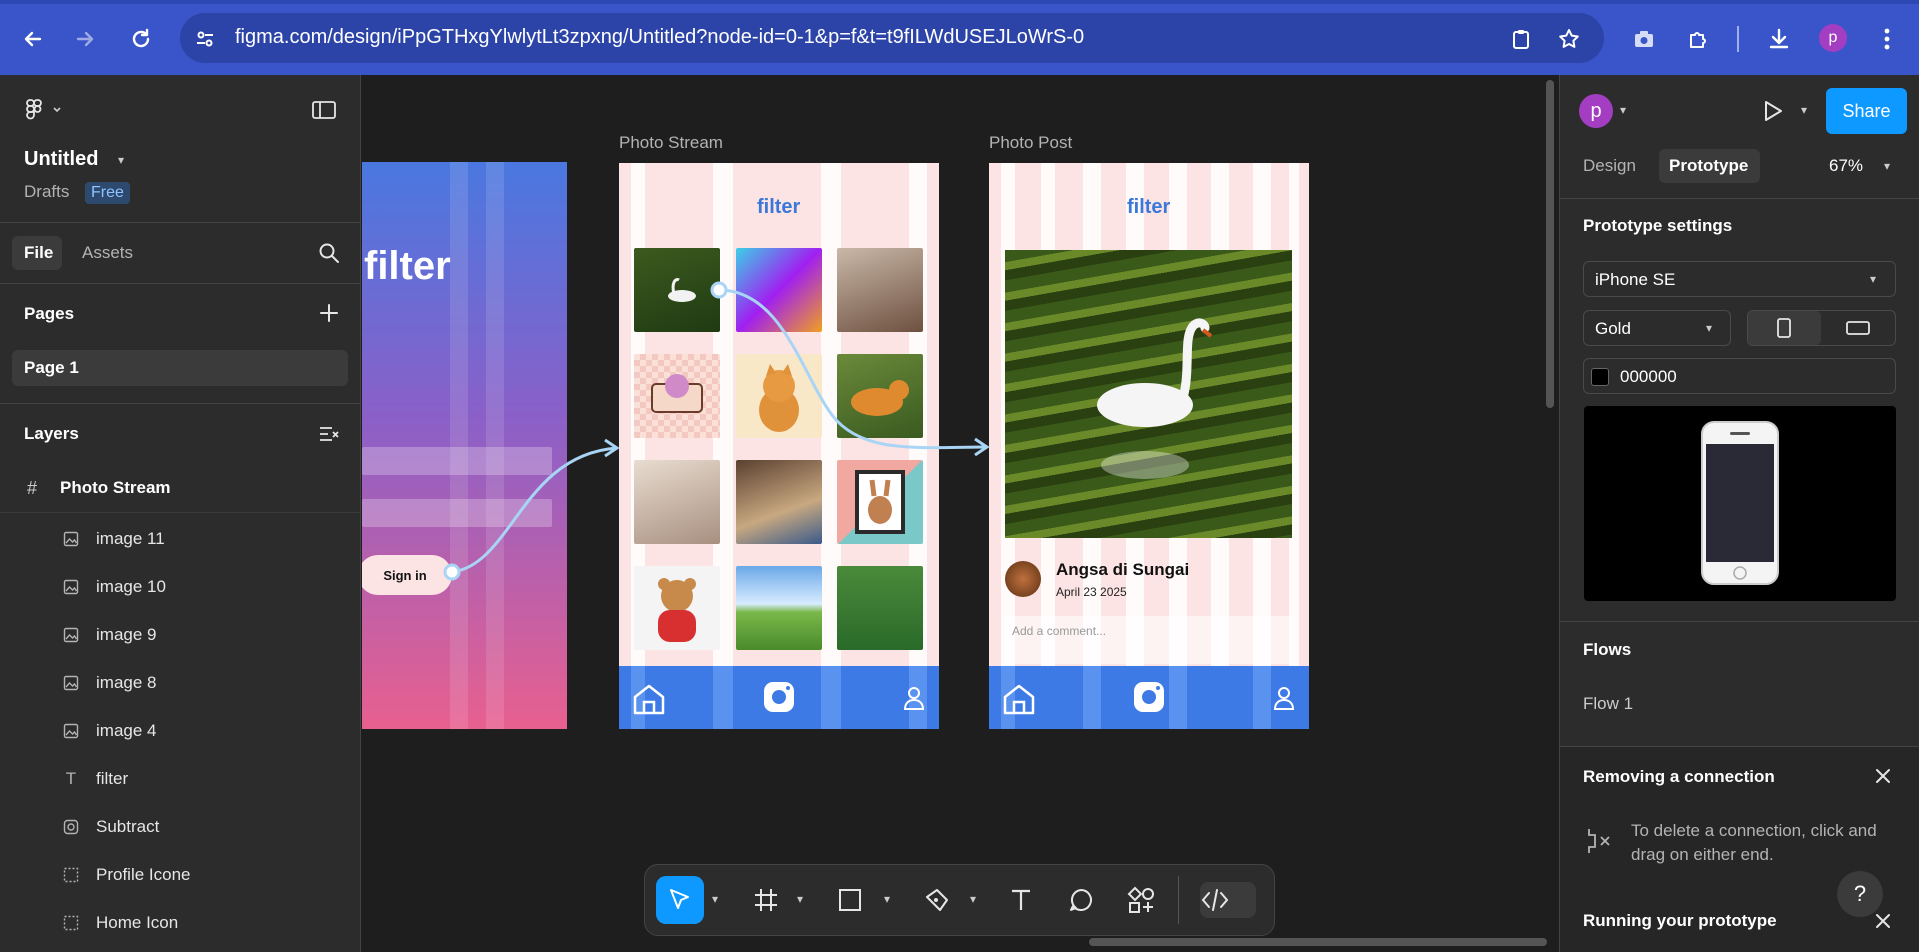 This screenshot has width=1919, height=952. Describe the element at coordinates (137, 923) in the screenshot. I see `layer-label: Home Icon` at that location.